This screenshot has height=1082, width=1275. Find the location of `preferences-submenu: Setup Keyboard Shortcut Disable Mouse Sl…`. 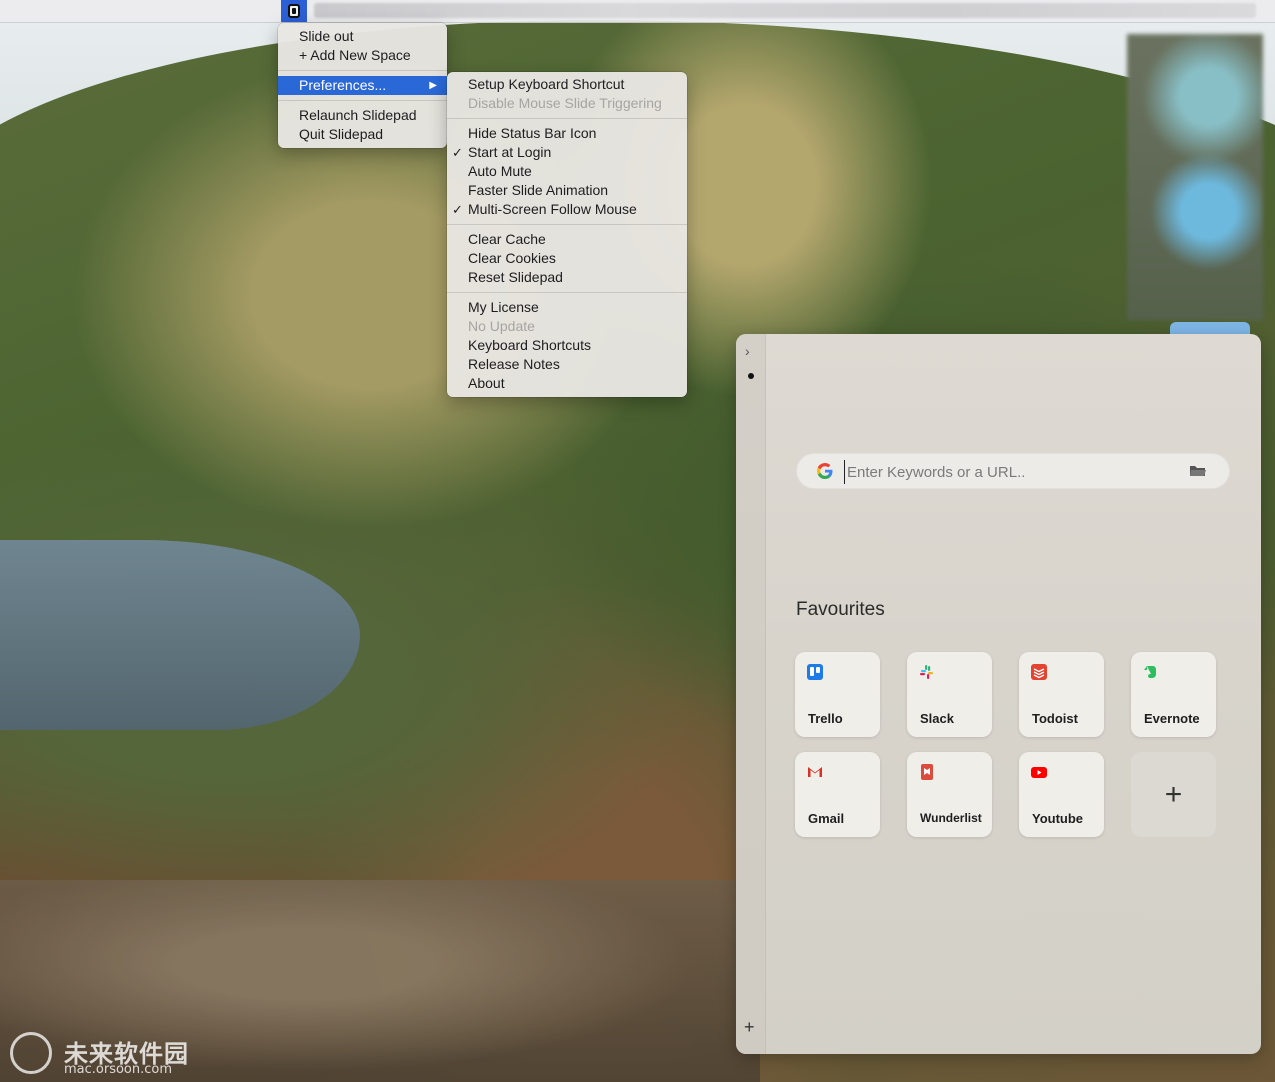

preferences-submenu: Setup Keyboard Shortcut Disable Mouse Sl… is located at coordinates (567, 234).